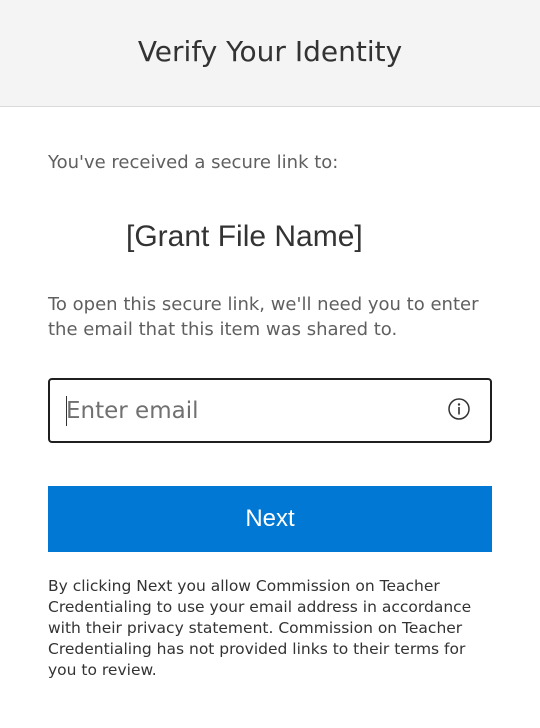  Describe the element at coordinates (270, 519) in the screenshot. I see `next-button: Next` at that location.